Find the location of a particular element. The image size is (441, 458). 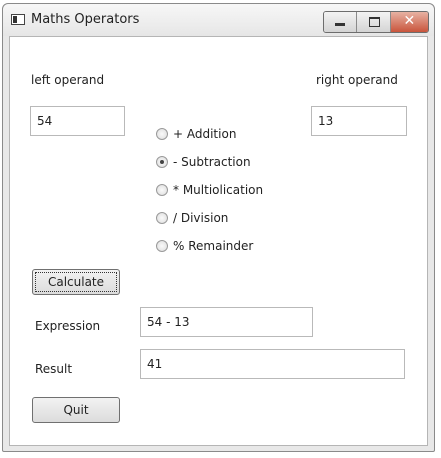

right-operand-input is located at coordinates (359, 121).